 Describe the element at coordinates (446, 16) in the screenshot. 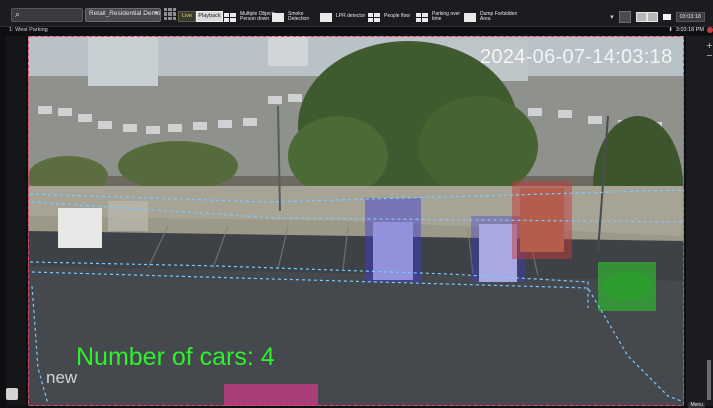

I see `preset-label: Parking over time` at that location.